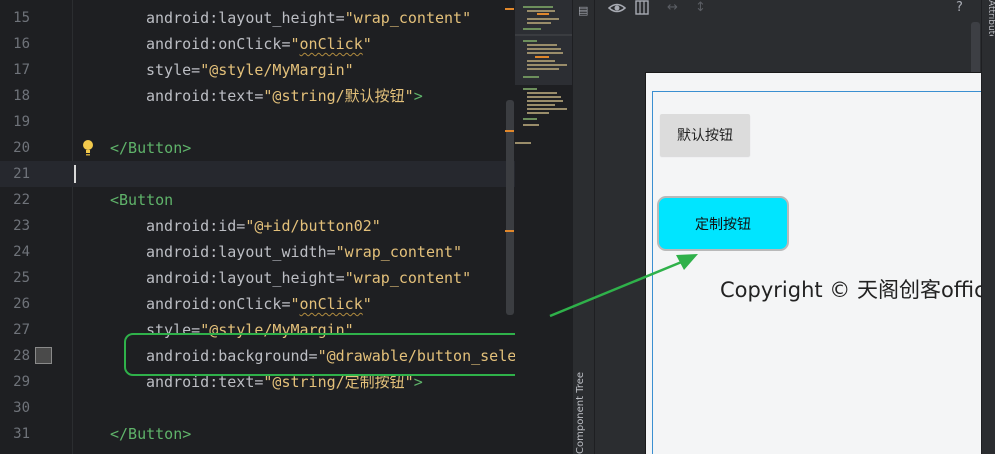 This screenshot has height=454, width=995. What do you see at coordinates (989, 18) in the screenshot?
I see `attributes-tab: Attributes` at bounding box center [989, 18].